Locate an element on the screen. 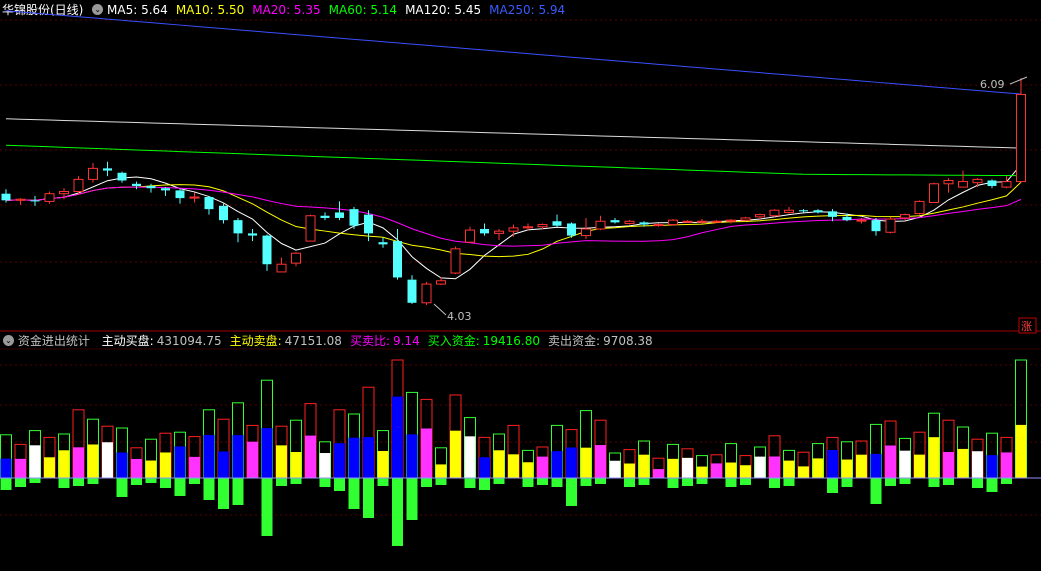 This screenshot has width=1041, height=571. high-arrow is located at coordinates (1018, 80).